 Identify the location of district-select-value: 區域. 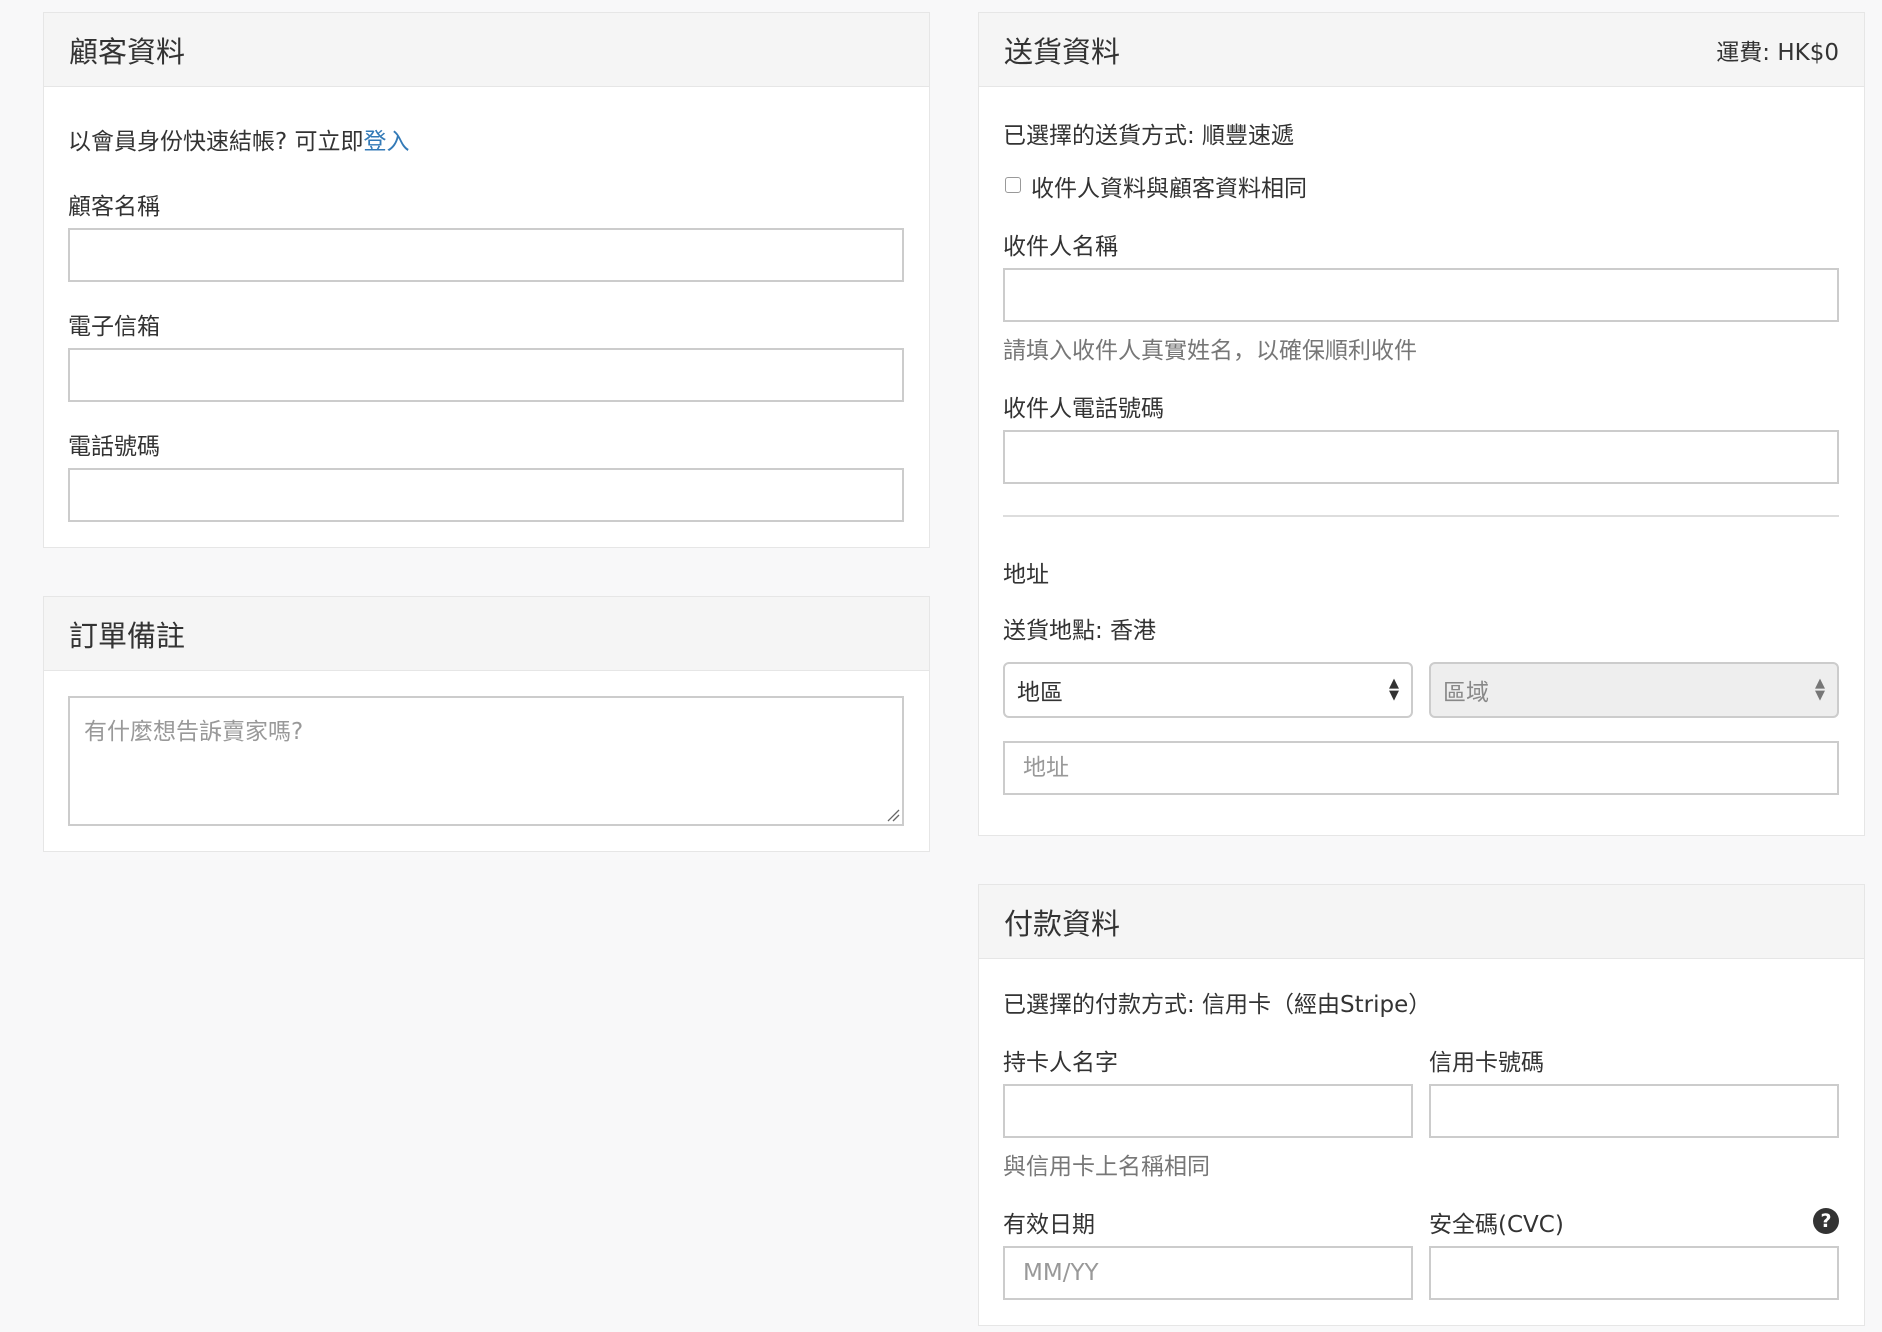
(1466, 693).